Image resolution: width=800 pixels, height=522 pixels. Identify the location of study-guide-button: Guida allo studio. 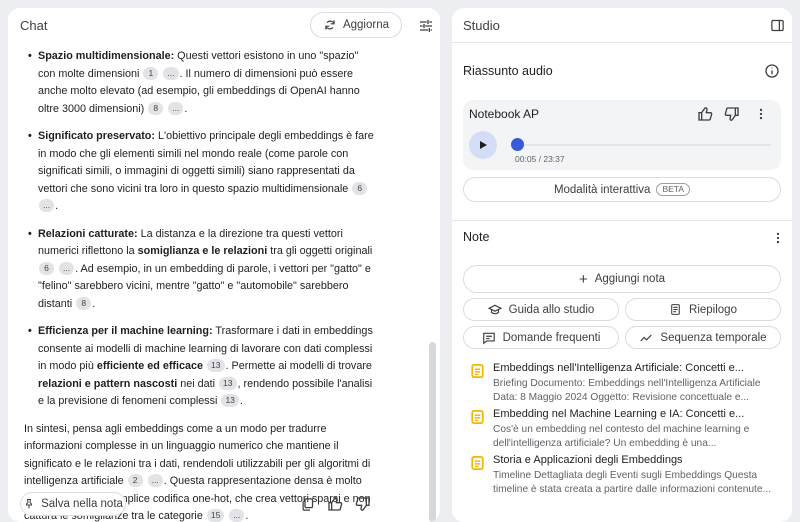
(541, 309).